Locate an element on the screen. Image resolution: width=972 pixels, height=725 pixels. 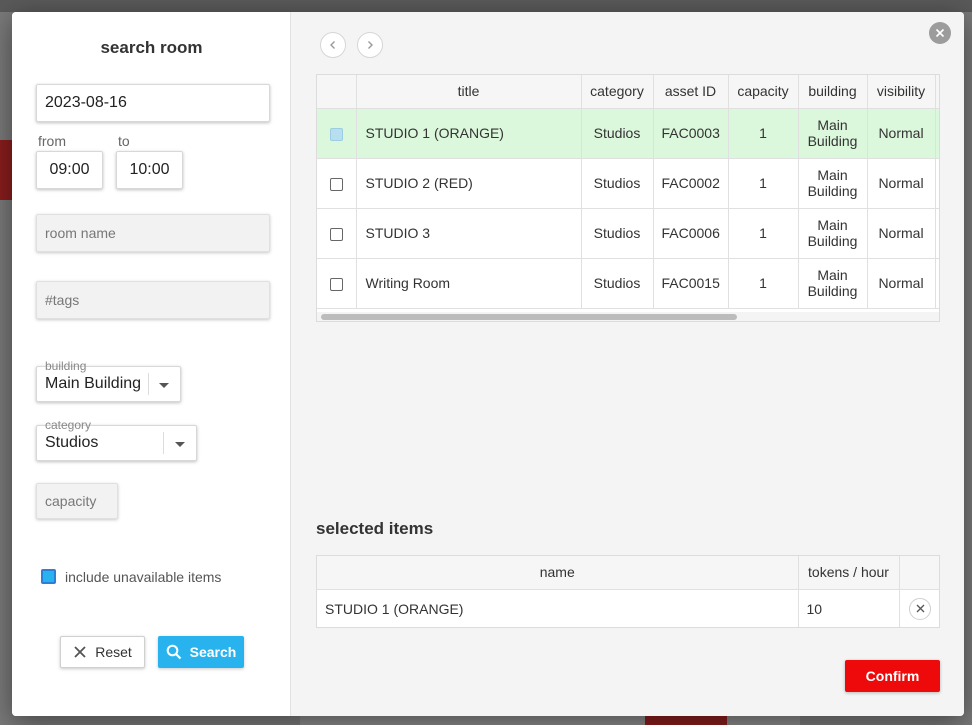
category-select: category Studios is located at coordinates (116, 439).